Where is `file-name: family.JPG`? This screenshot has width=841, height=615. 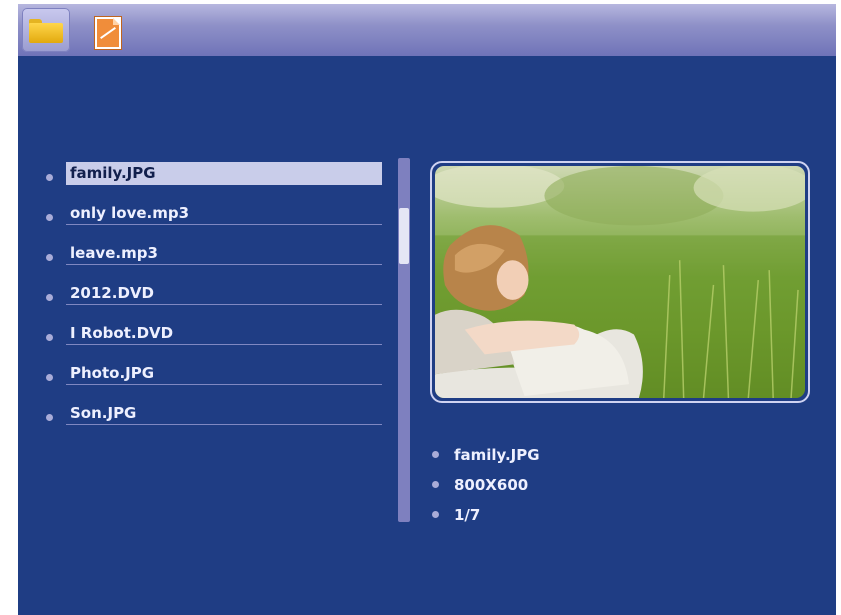 file-name: family.JPG is located at coordinates (224, 173).